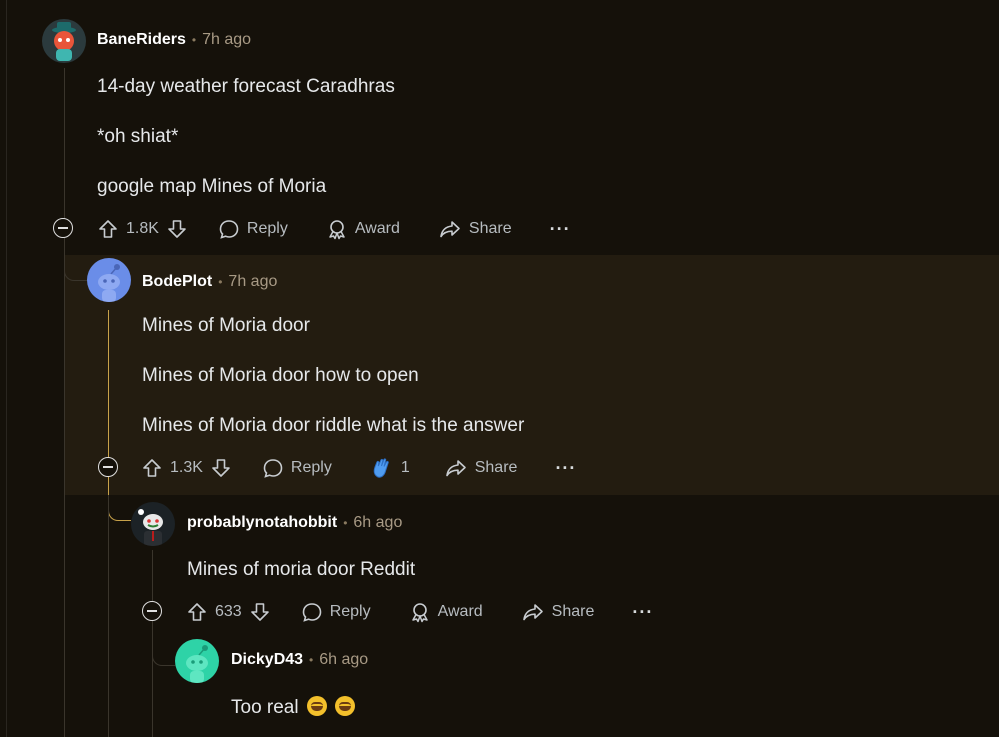 This screenshot has height=737, width=999. I want to click on comment-body-line: Mines of Moria door, so click(226, 325).